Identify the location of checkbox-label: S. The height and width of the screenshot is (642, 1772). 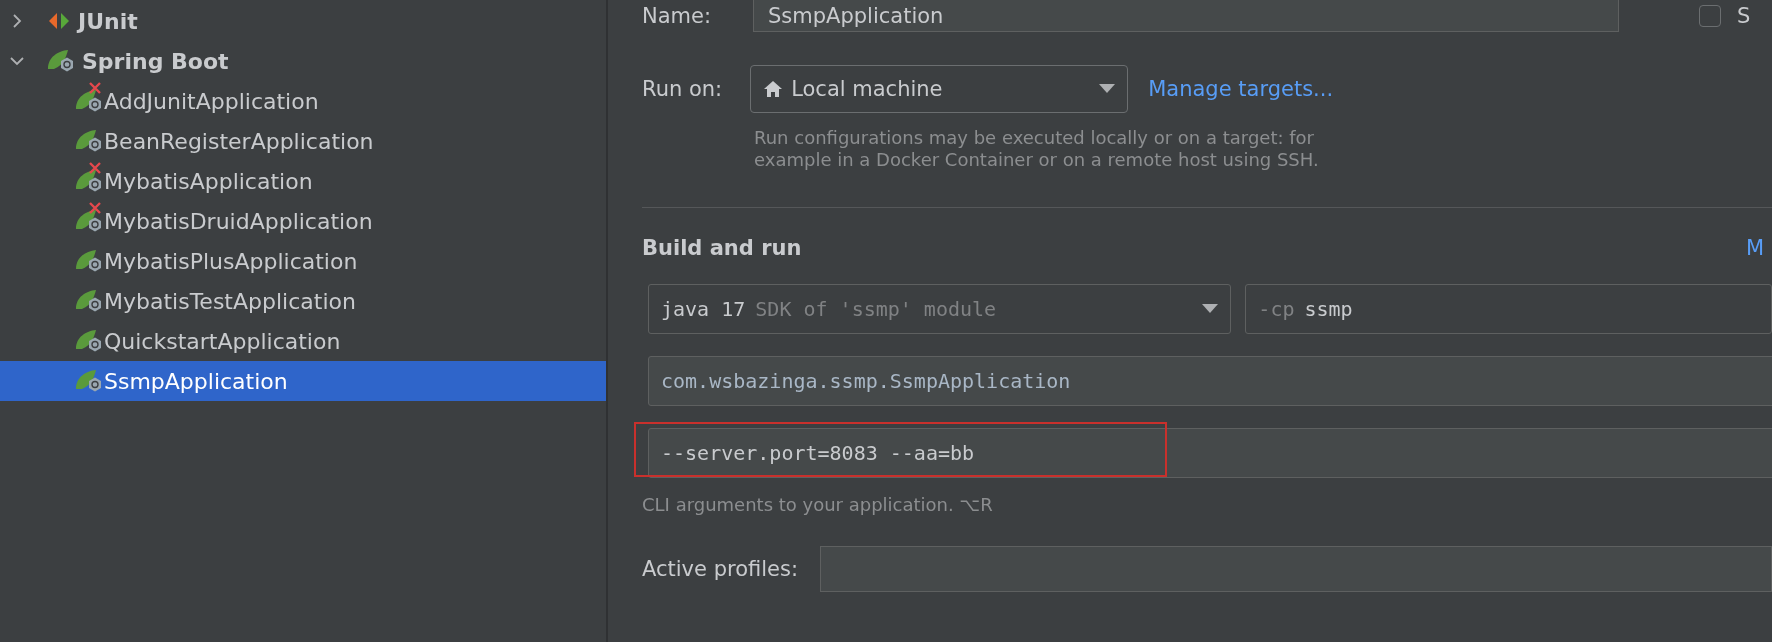
(1744, 16).